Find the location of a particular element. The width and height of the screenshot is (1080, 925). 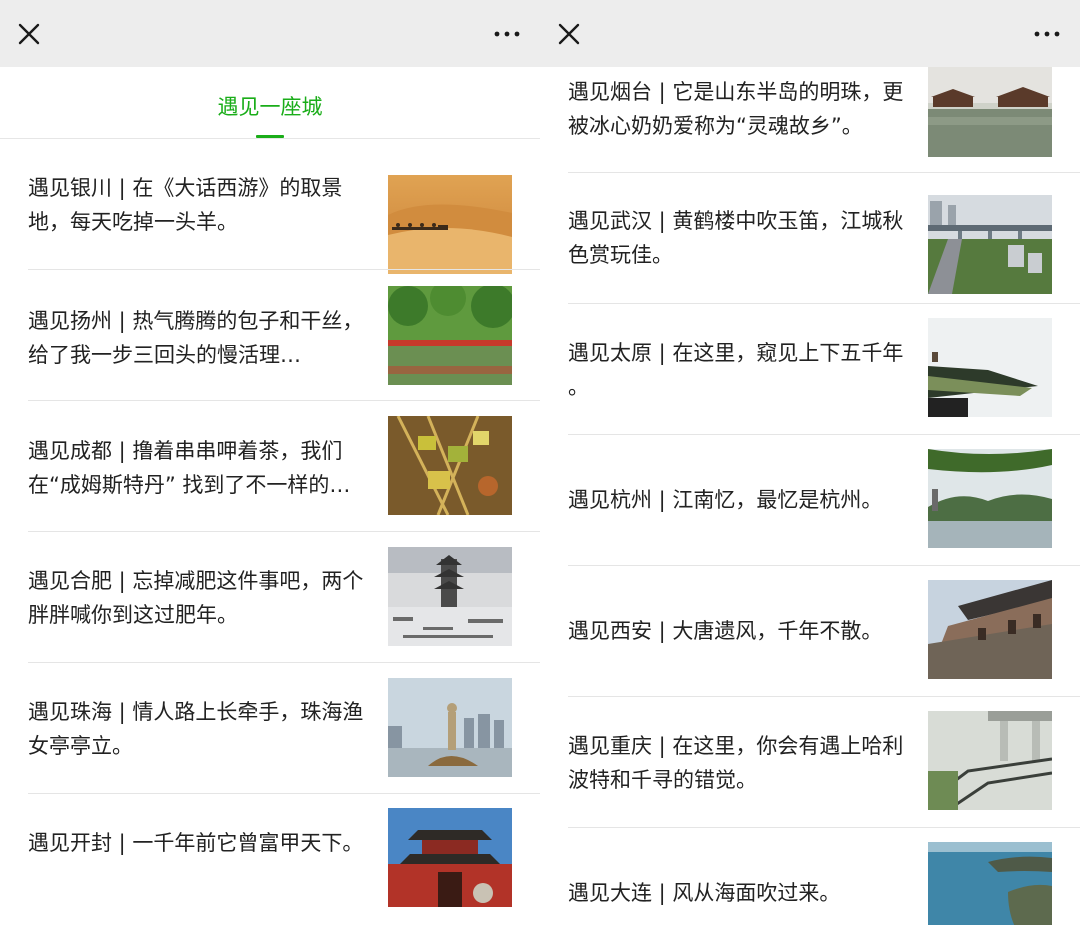

more-icon is located at coordinates (507, 34).